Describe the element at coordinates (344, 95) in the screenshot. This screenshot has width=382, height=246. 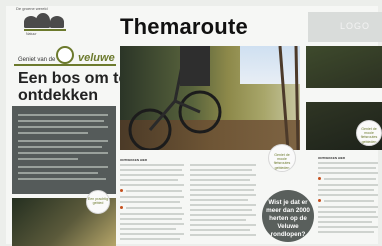
I see `photo-divider` at that location.